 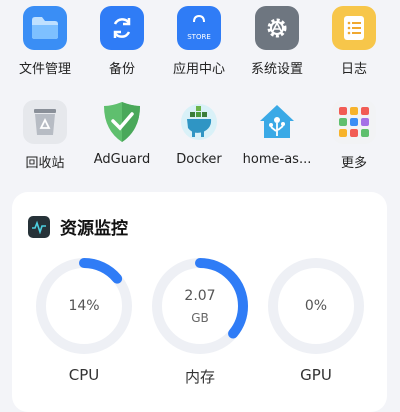 What do you see at coordinates (277, 28) in the screenshot?
I see `gear-icon` at bounding box center [277, 28].